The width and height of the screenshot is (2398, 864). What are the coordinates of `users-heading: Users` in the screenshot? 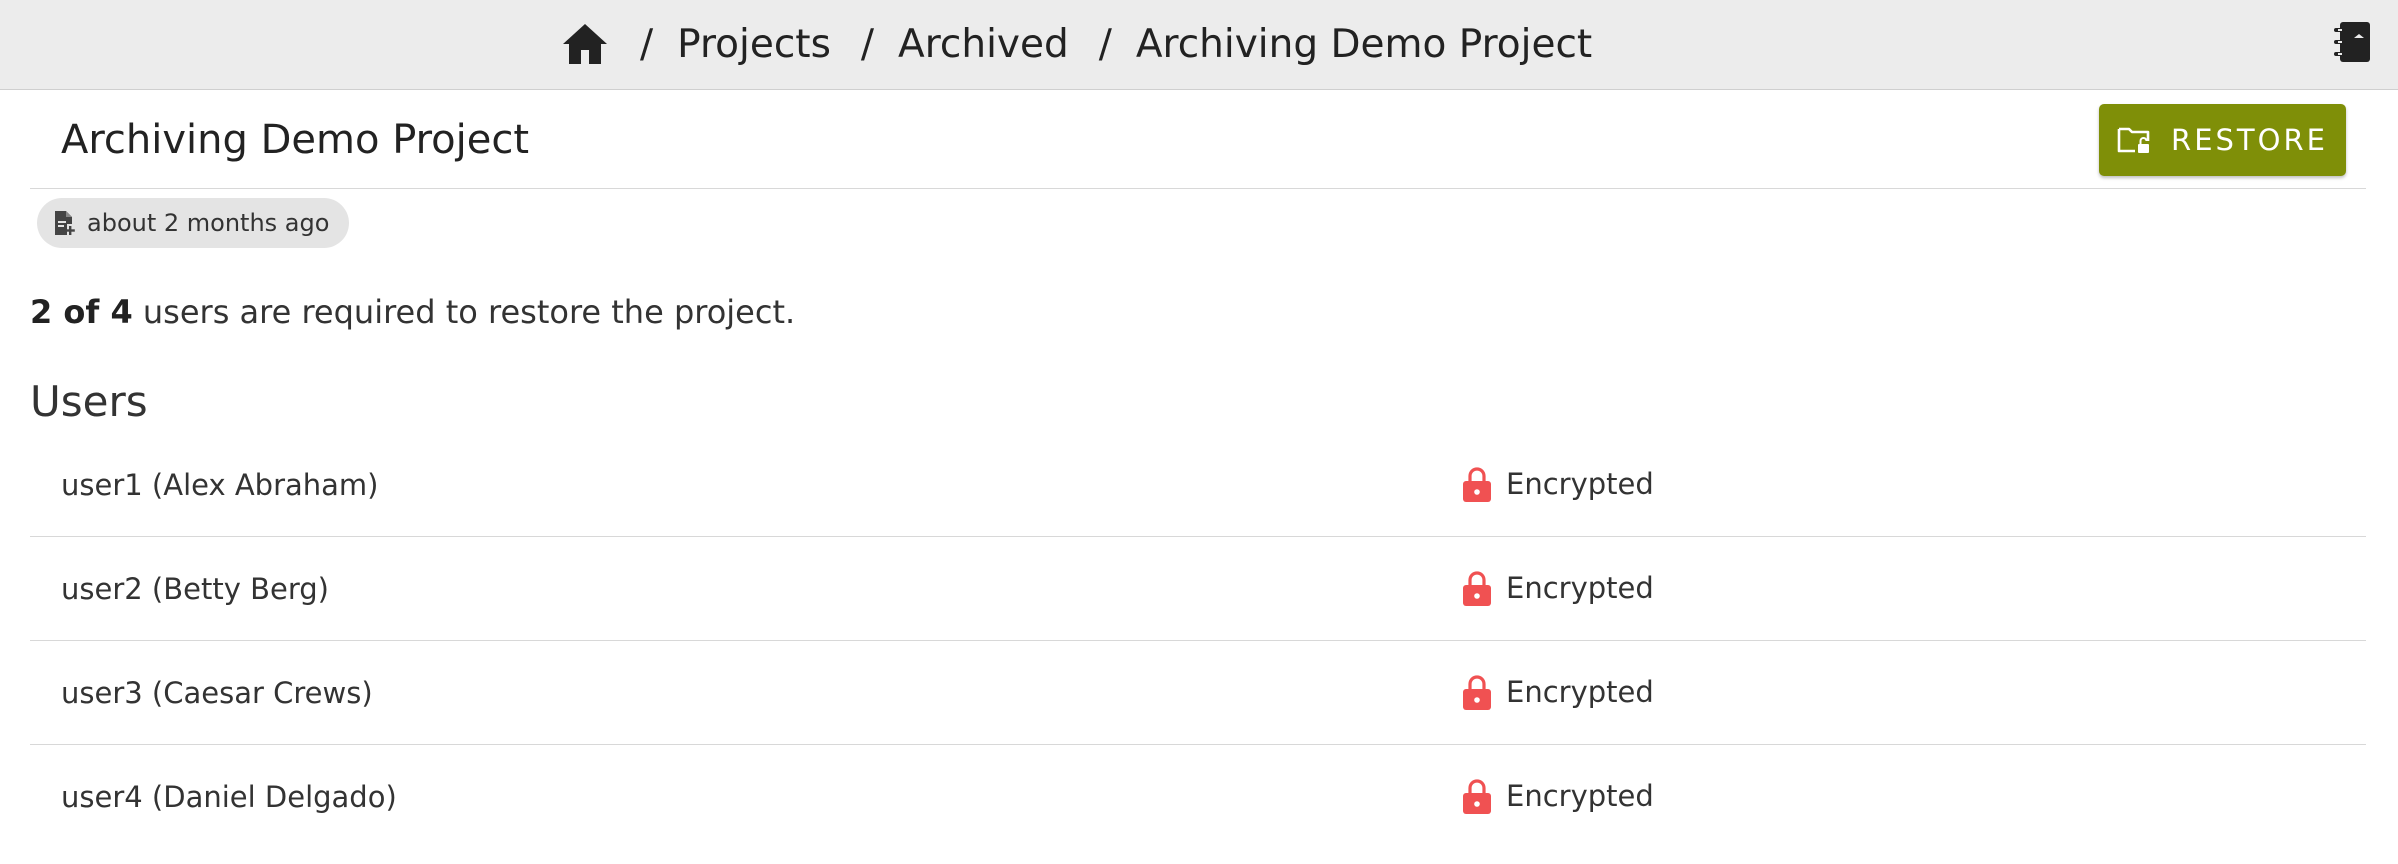 It's located at (89, 401).